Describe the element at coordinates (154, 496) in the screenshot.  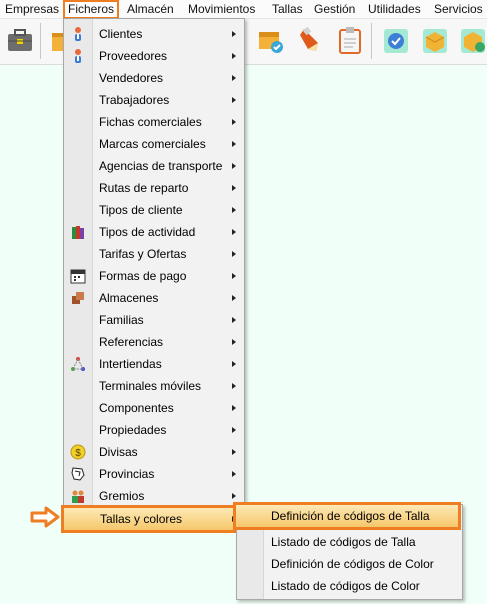
I see `menu-item-gremios: Gremios` at that location.